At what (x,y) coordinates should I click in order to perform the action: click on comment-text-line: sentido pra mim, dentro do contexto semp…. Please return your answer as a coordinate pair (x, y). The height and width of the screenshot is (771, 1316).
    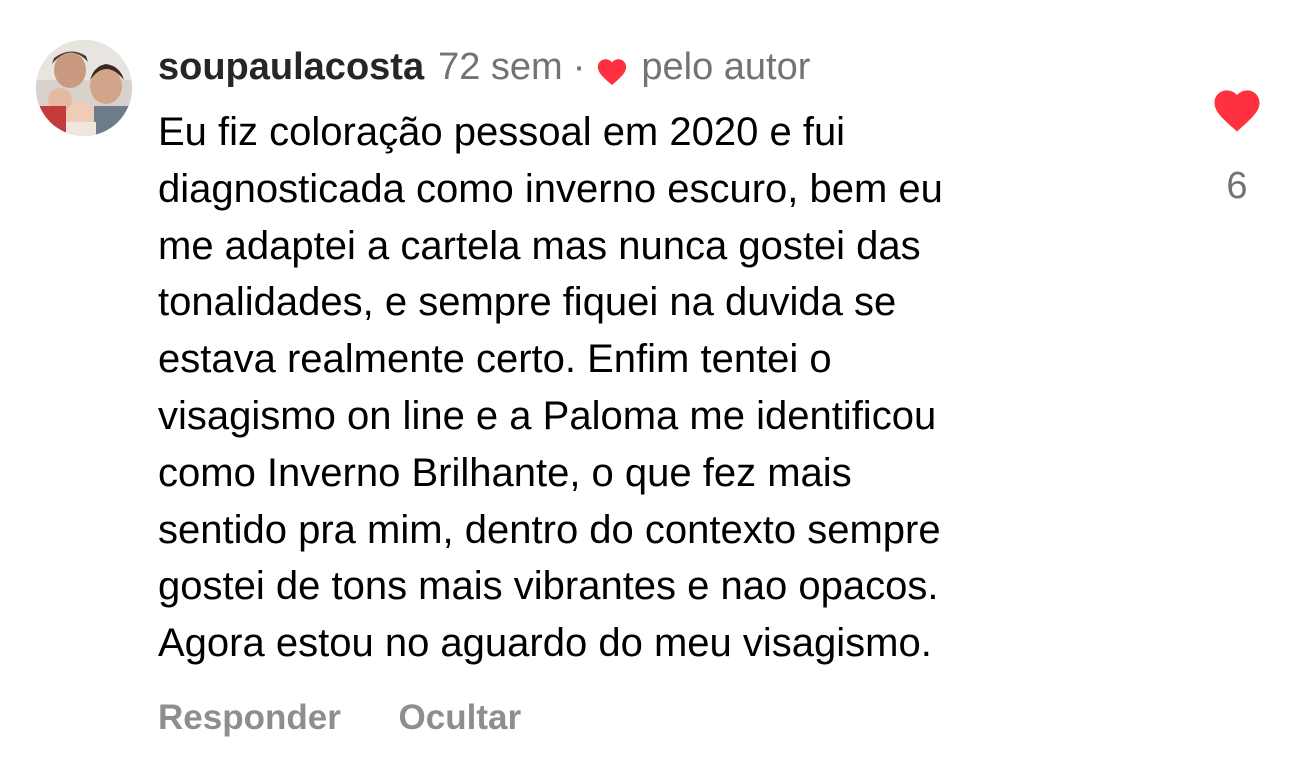
    Looking at the image, I should click on (549, 529).